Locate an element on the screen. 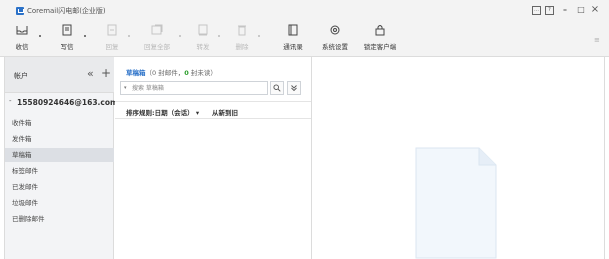  folder-deleted: 已删除邮件 is located at coordinates (59, 219).